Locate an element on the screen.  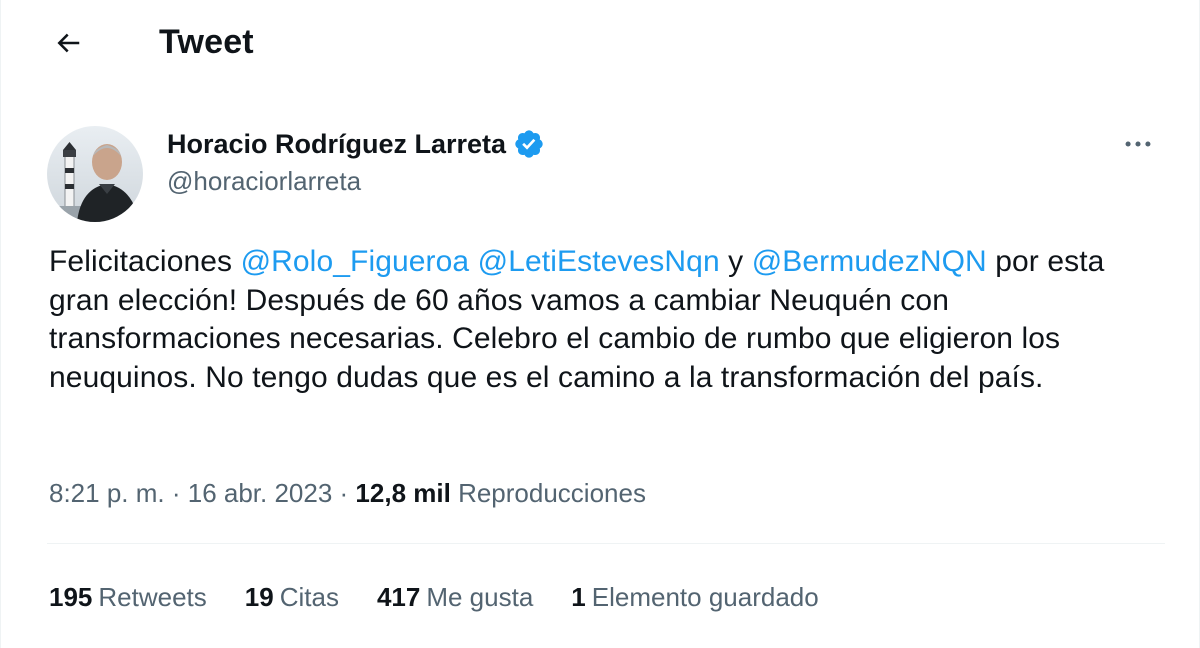
bookmarks-stat: 1 Elemento guardado is located at coordinates (694, 597).